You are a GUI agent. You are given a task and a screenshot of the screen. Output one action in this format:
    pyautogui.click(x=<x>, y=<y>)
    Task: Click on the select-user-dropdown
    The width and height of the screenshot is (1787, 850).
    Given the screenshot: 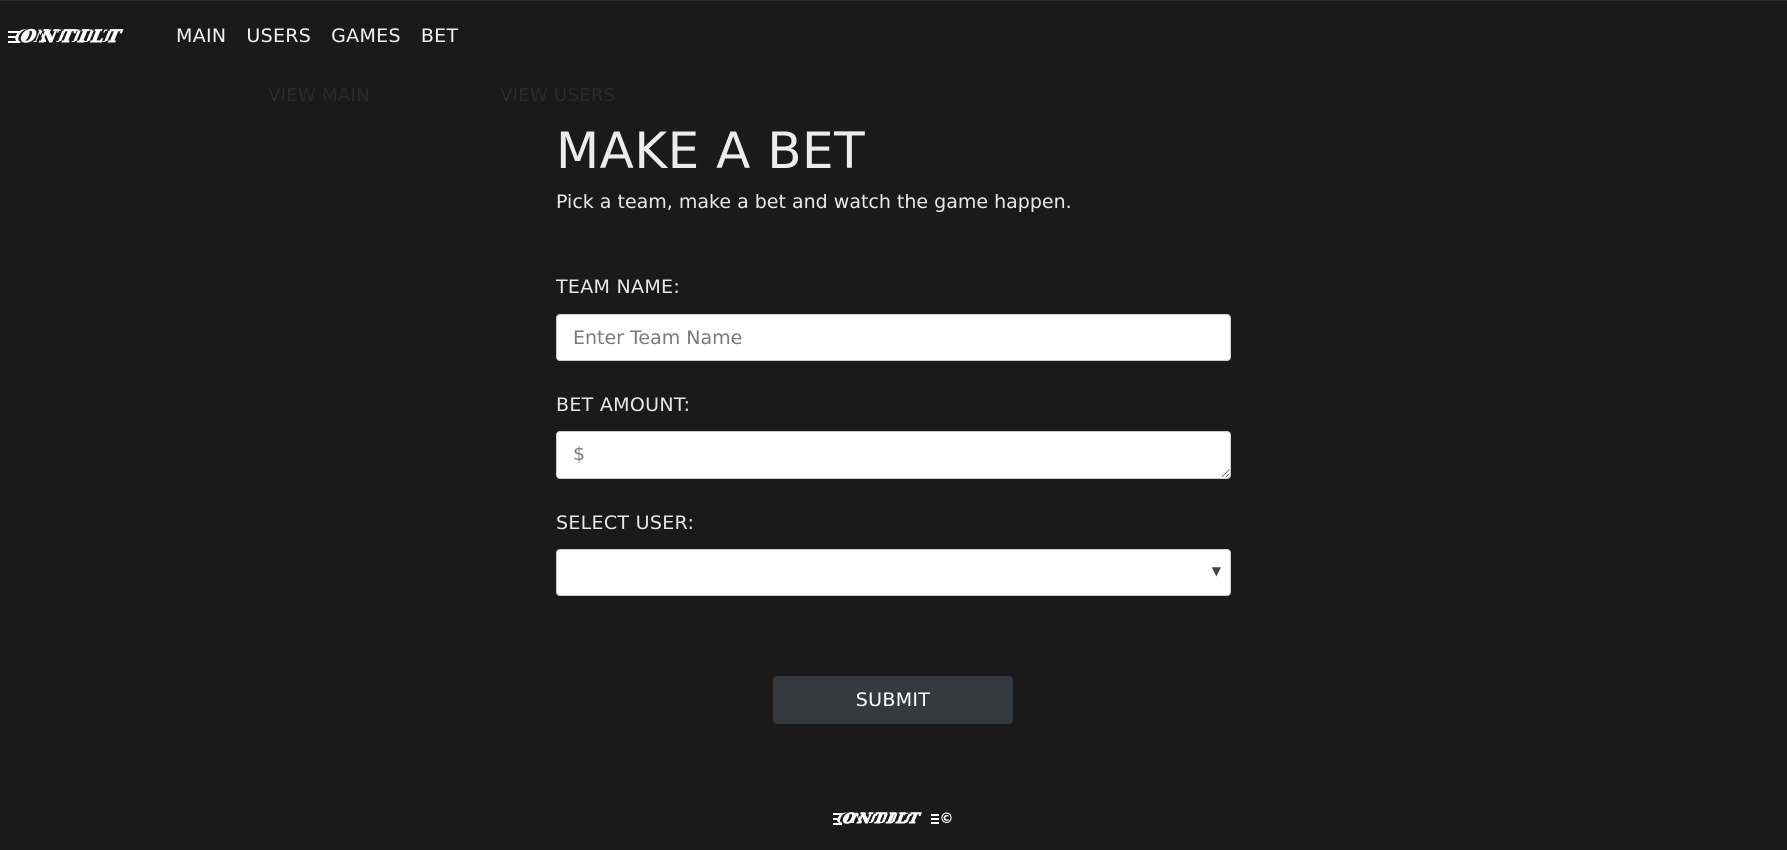 What is the action you would take?
    pyautogui.click(x=893, y=572)
    